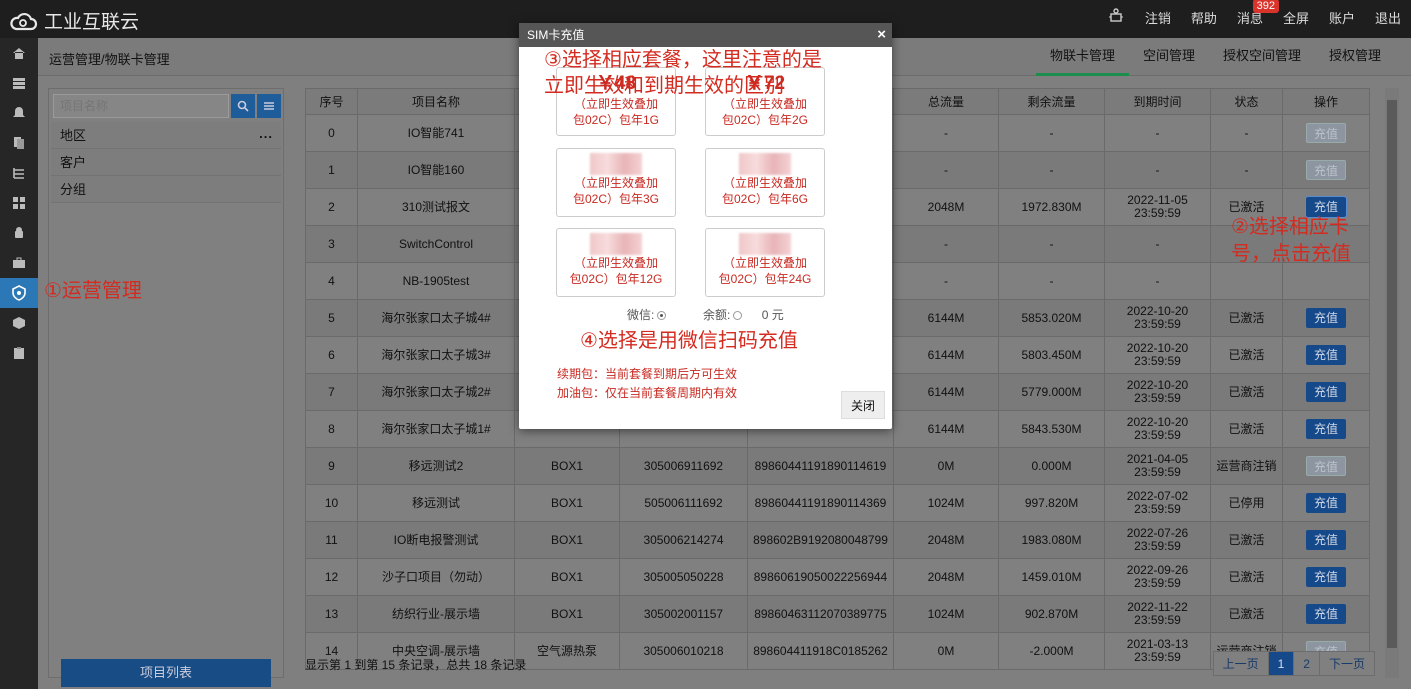  Describe the element at coordinates (946, 281) in the screenshot. I see `cell-total: -` at that location.